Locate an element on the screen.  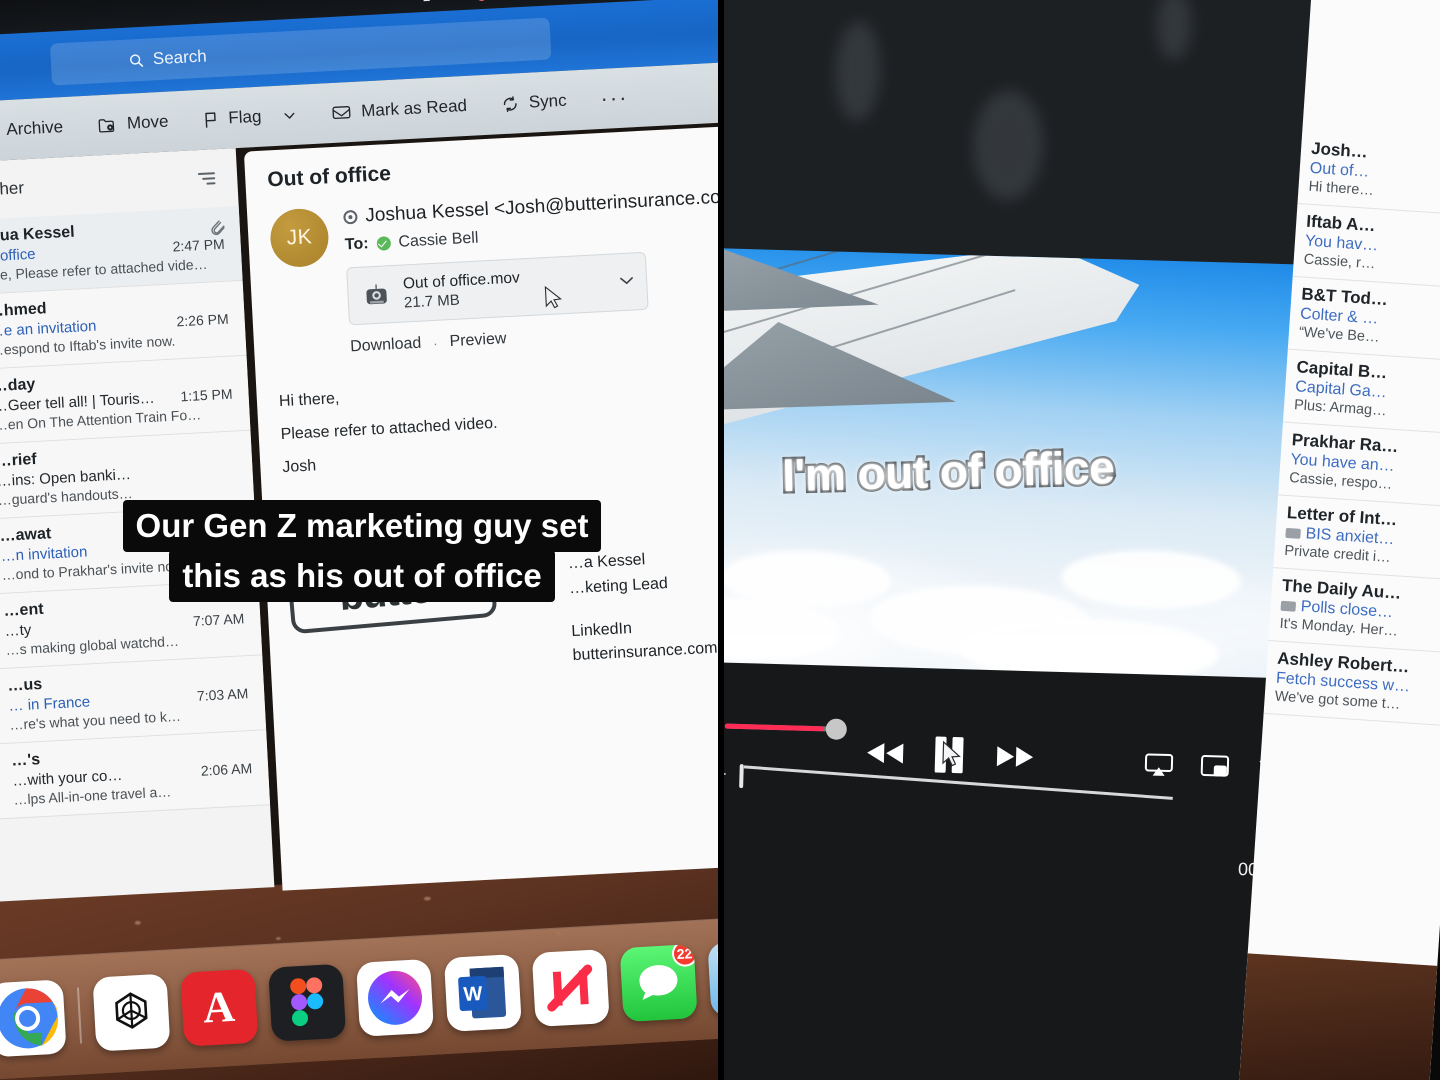
flag-icon is located at coordinates (210, 119).